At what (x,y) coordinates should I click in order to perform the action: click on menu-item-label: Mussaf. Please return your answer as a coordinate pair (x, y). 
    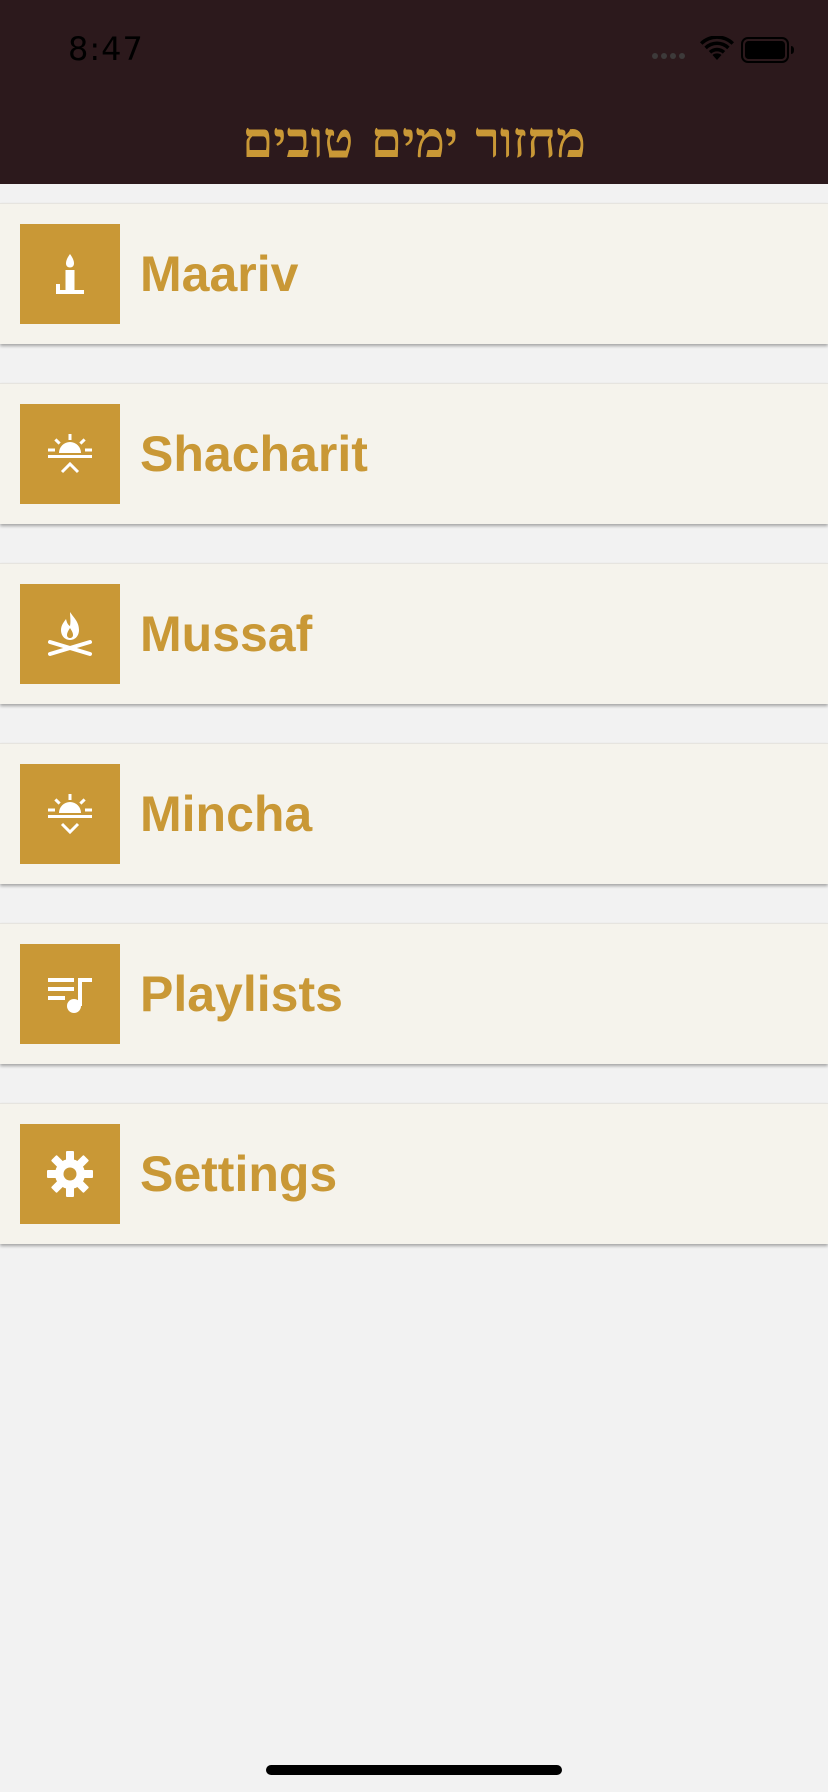
    Looking at the image, I should click on (226, 634).